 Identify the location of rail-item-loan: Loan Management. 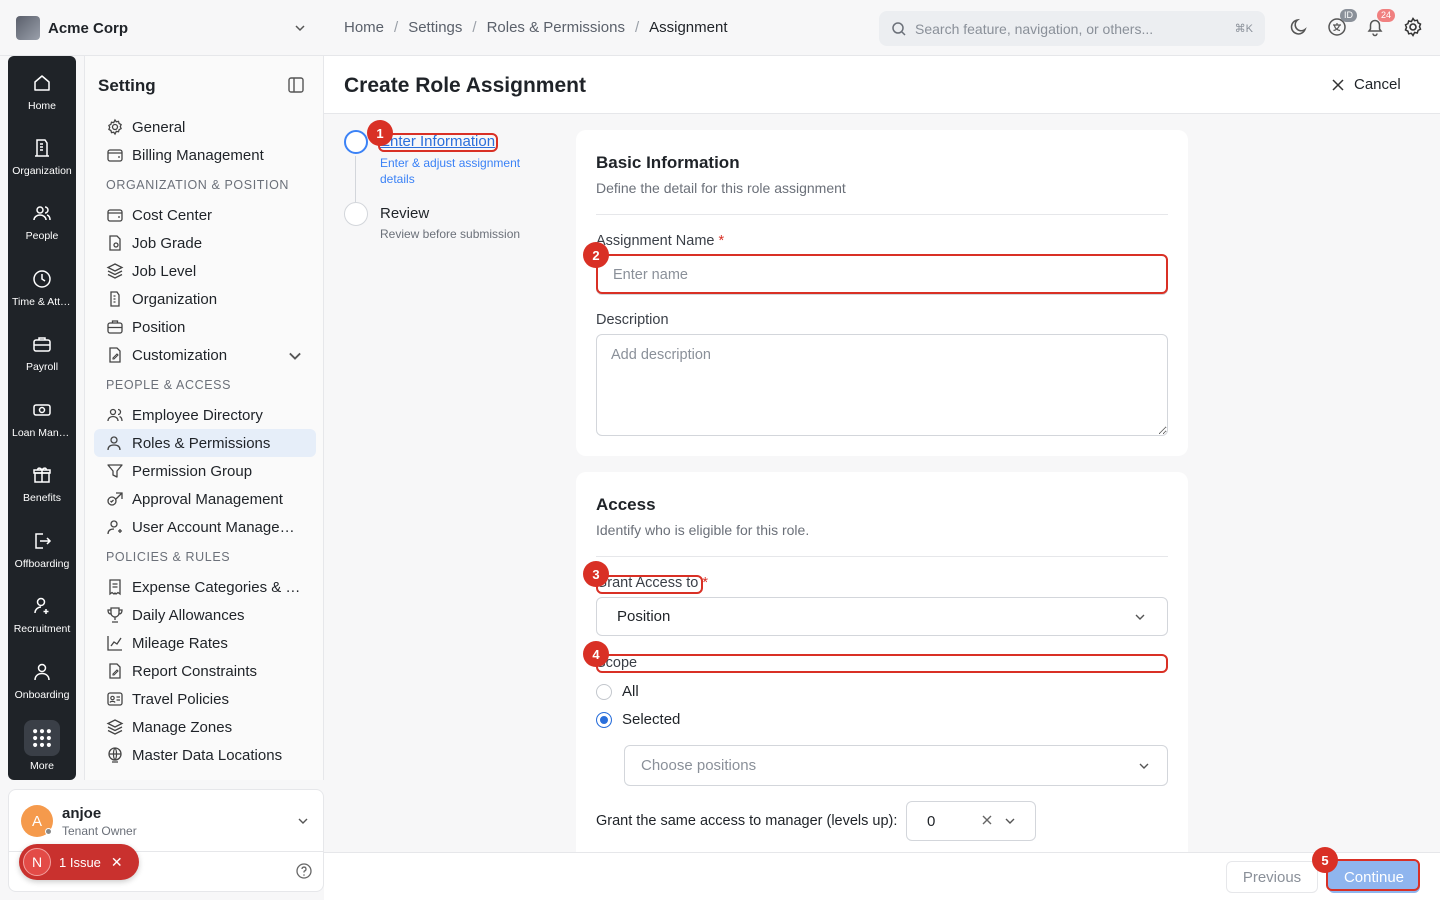
(42, 419).